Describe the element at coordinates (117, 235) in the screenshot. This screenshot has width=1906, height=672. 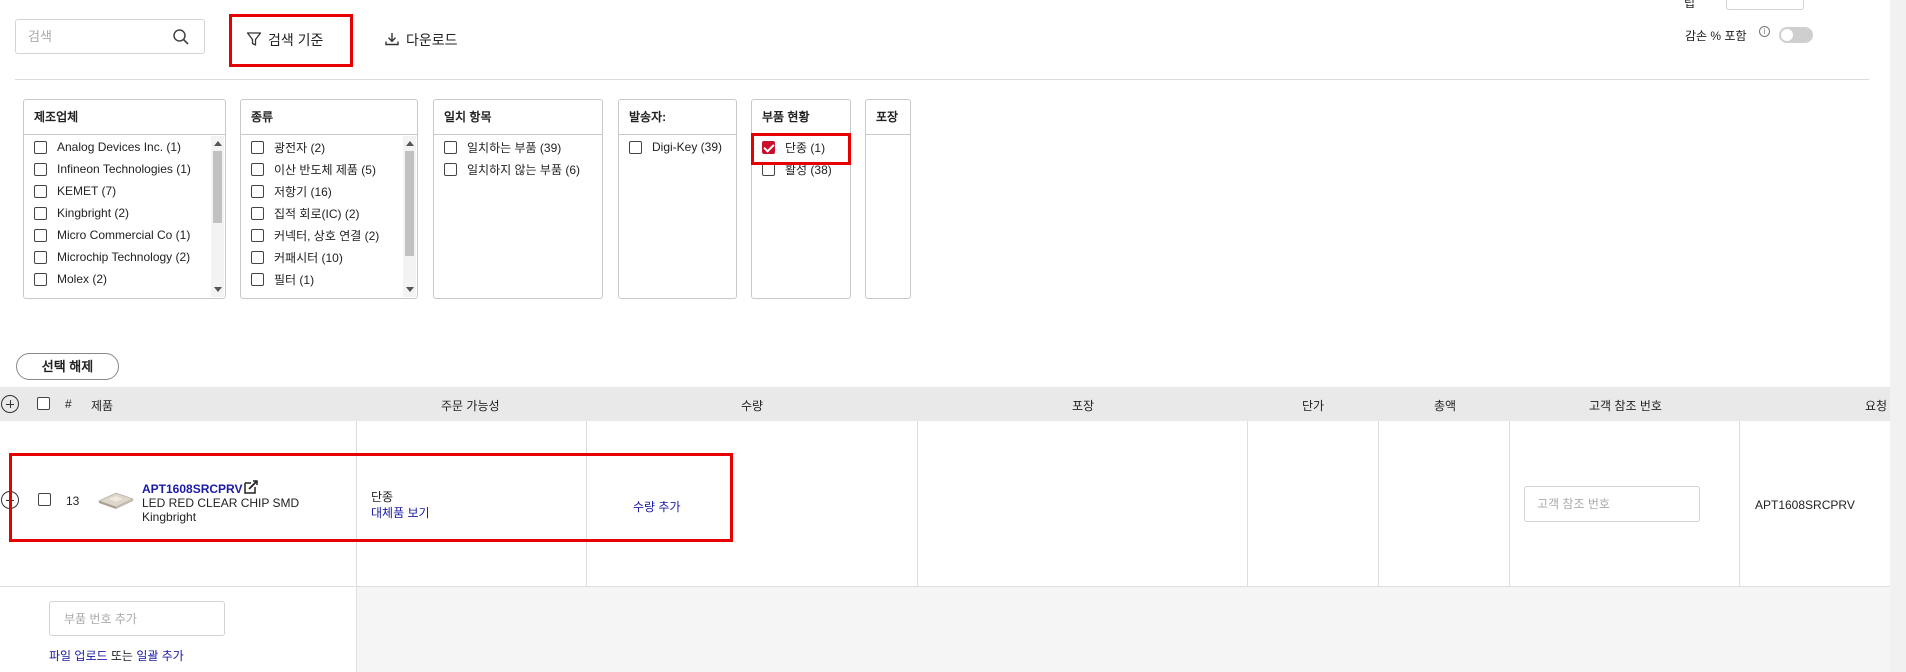
I see `filter-option: Micro Commercial Co (1)` at that location.